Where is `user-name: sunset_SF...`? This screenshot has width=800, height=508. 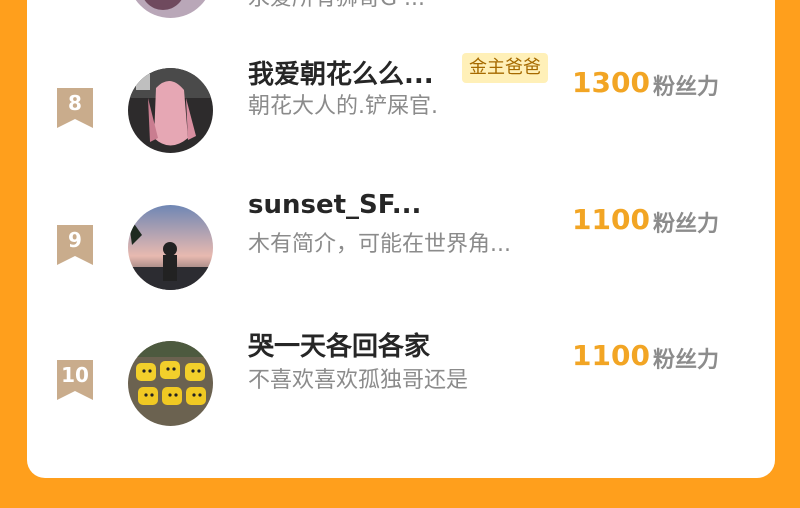 user-name: sunset_SF... is located at coordinates (334, 205).